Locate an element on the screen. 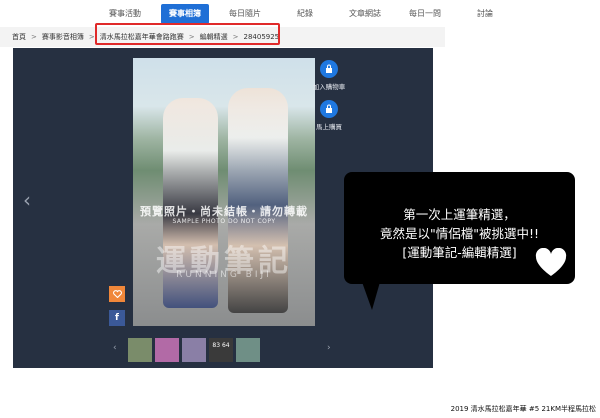  cart-icon is located at coordinates (329, 69).